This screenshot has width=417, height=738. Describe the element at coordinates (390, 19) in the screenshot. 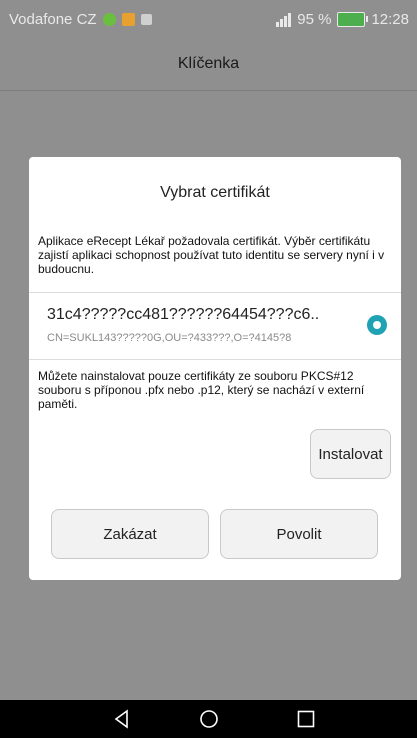

I see `clock: 12:28` at that location.